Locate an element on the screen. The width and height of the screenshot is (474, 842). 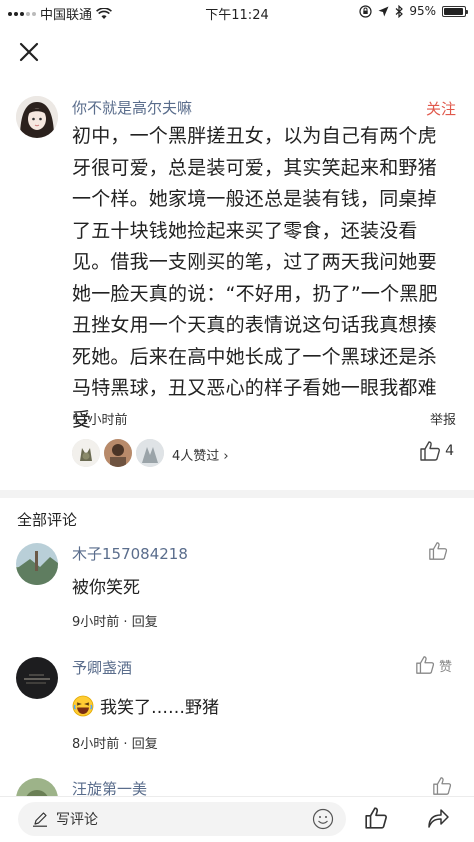
post-like-button: 4 is located at coordinates (436, 451).